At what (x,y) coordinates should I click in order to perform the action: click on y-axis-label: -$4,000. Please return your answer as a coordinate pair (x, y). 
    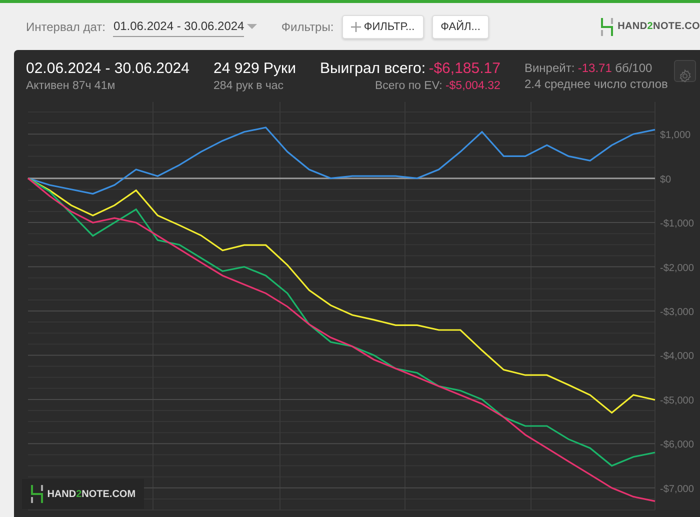
    Looking at the image, I should click on (677, 356).